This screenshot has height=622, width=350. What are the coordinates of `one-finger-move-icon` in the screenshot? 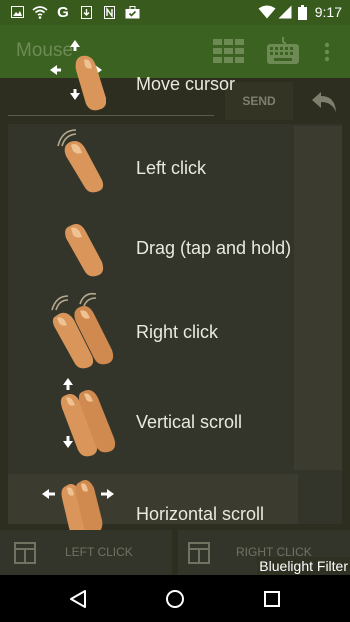 It's located at (77, 78).